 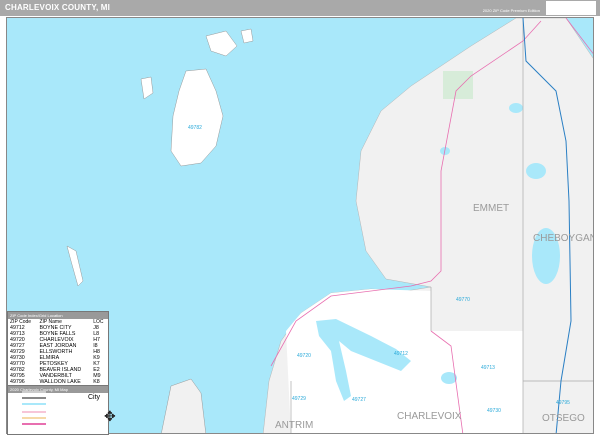 I want to click on zip-label-49727: 49727, so click(x=359, y=400).